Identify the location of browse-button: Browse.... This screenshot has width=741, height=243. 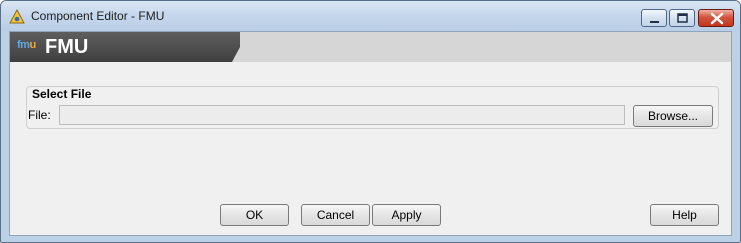
(673, 116).